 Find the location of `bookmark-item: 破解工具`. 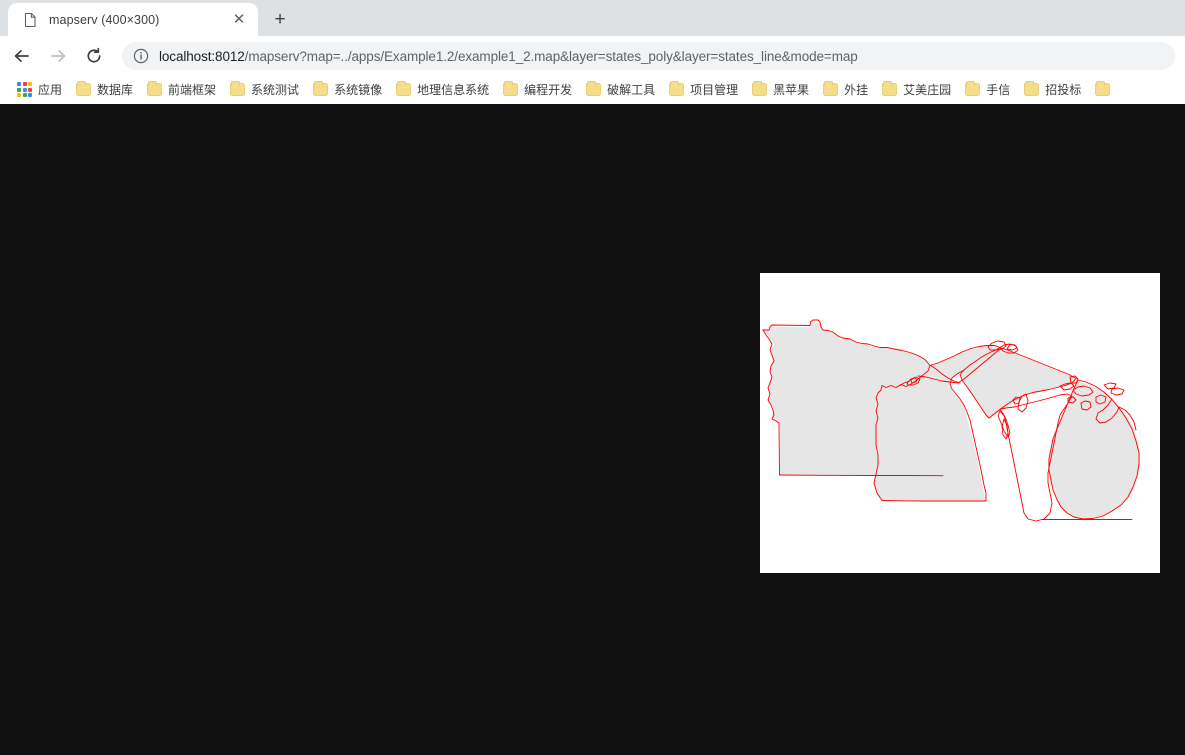

bookmark-item: 破解工具 is located at coordinates (620, 90).